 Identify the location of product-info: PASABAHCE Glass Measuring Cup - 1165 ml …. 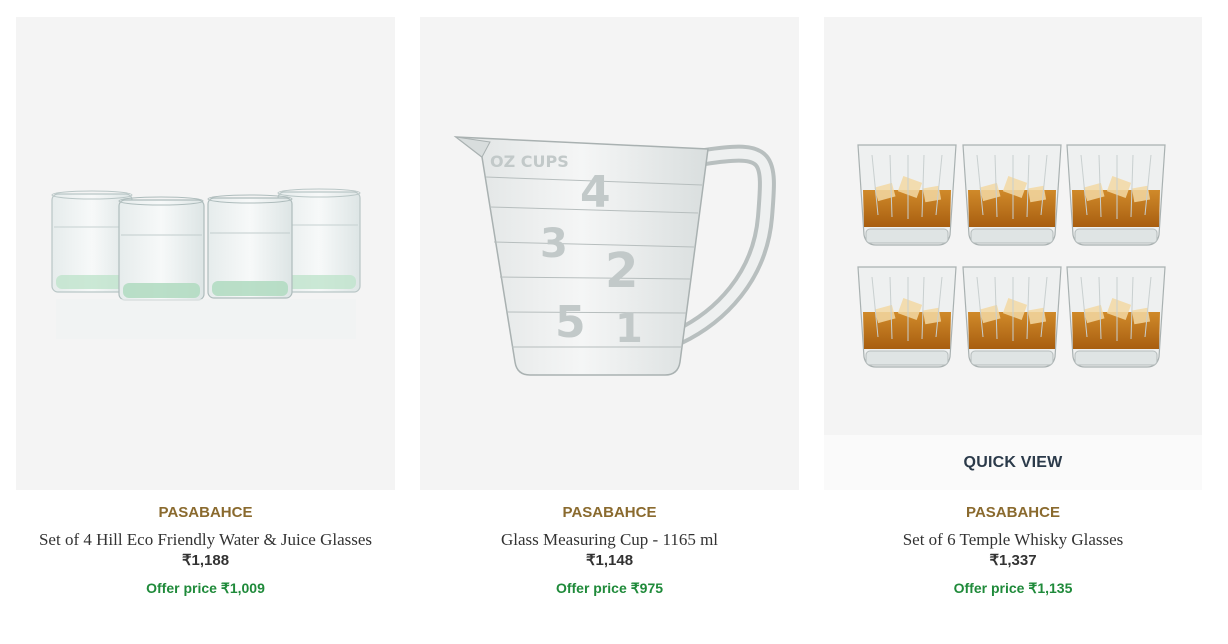
(609, 550).